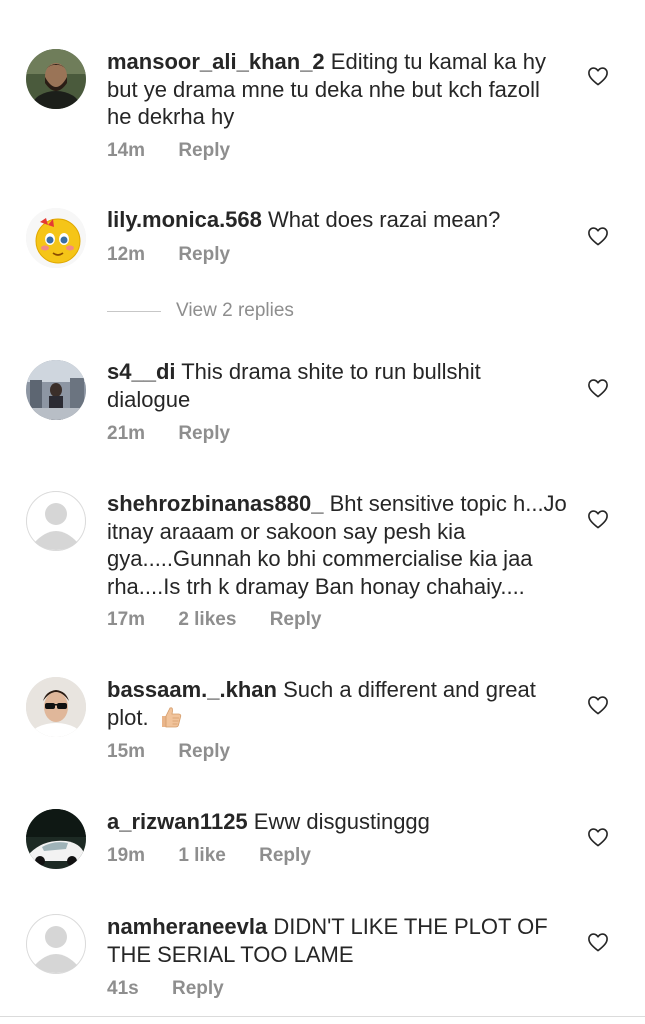 The height and width of the screenshot is (1024, 645). What do you see at coordinates (141, 371) in the screenshot?
I see `comment-username: s4__di` at bounding box center [141, 371].